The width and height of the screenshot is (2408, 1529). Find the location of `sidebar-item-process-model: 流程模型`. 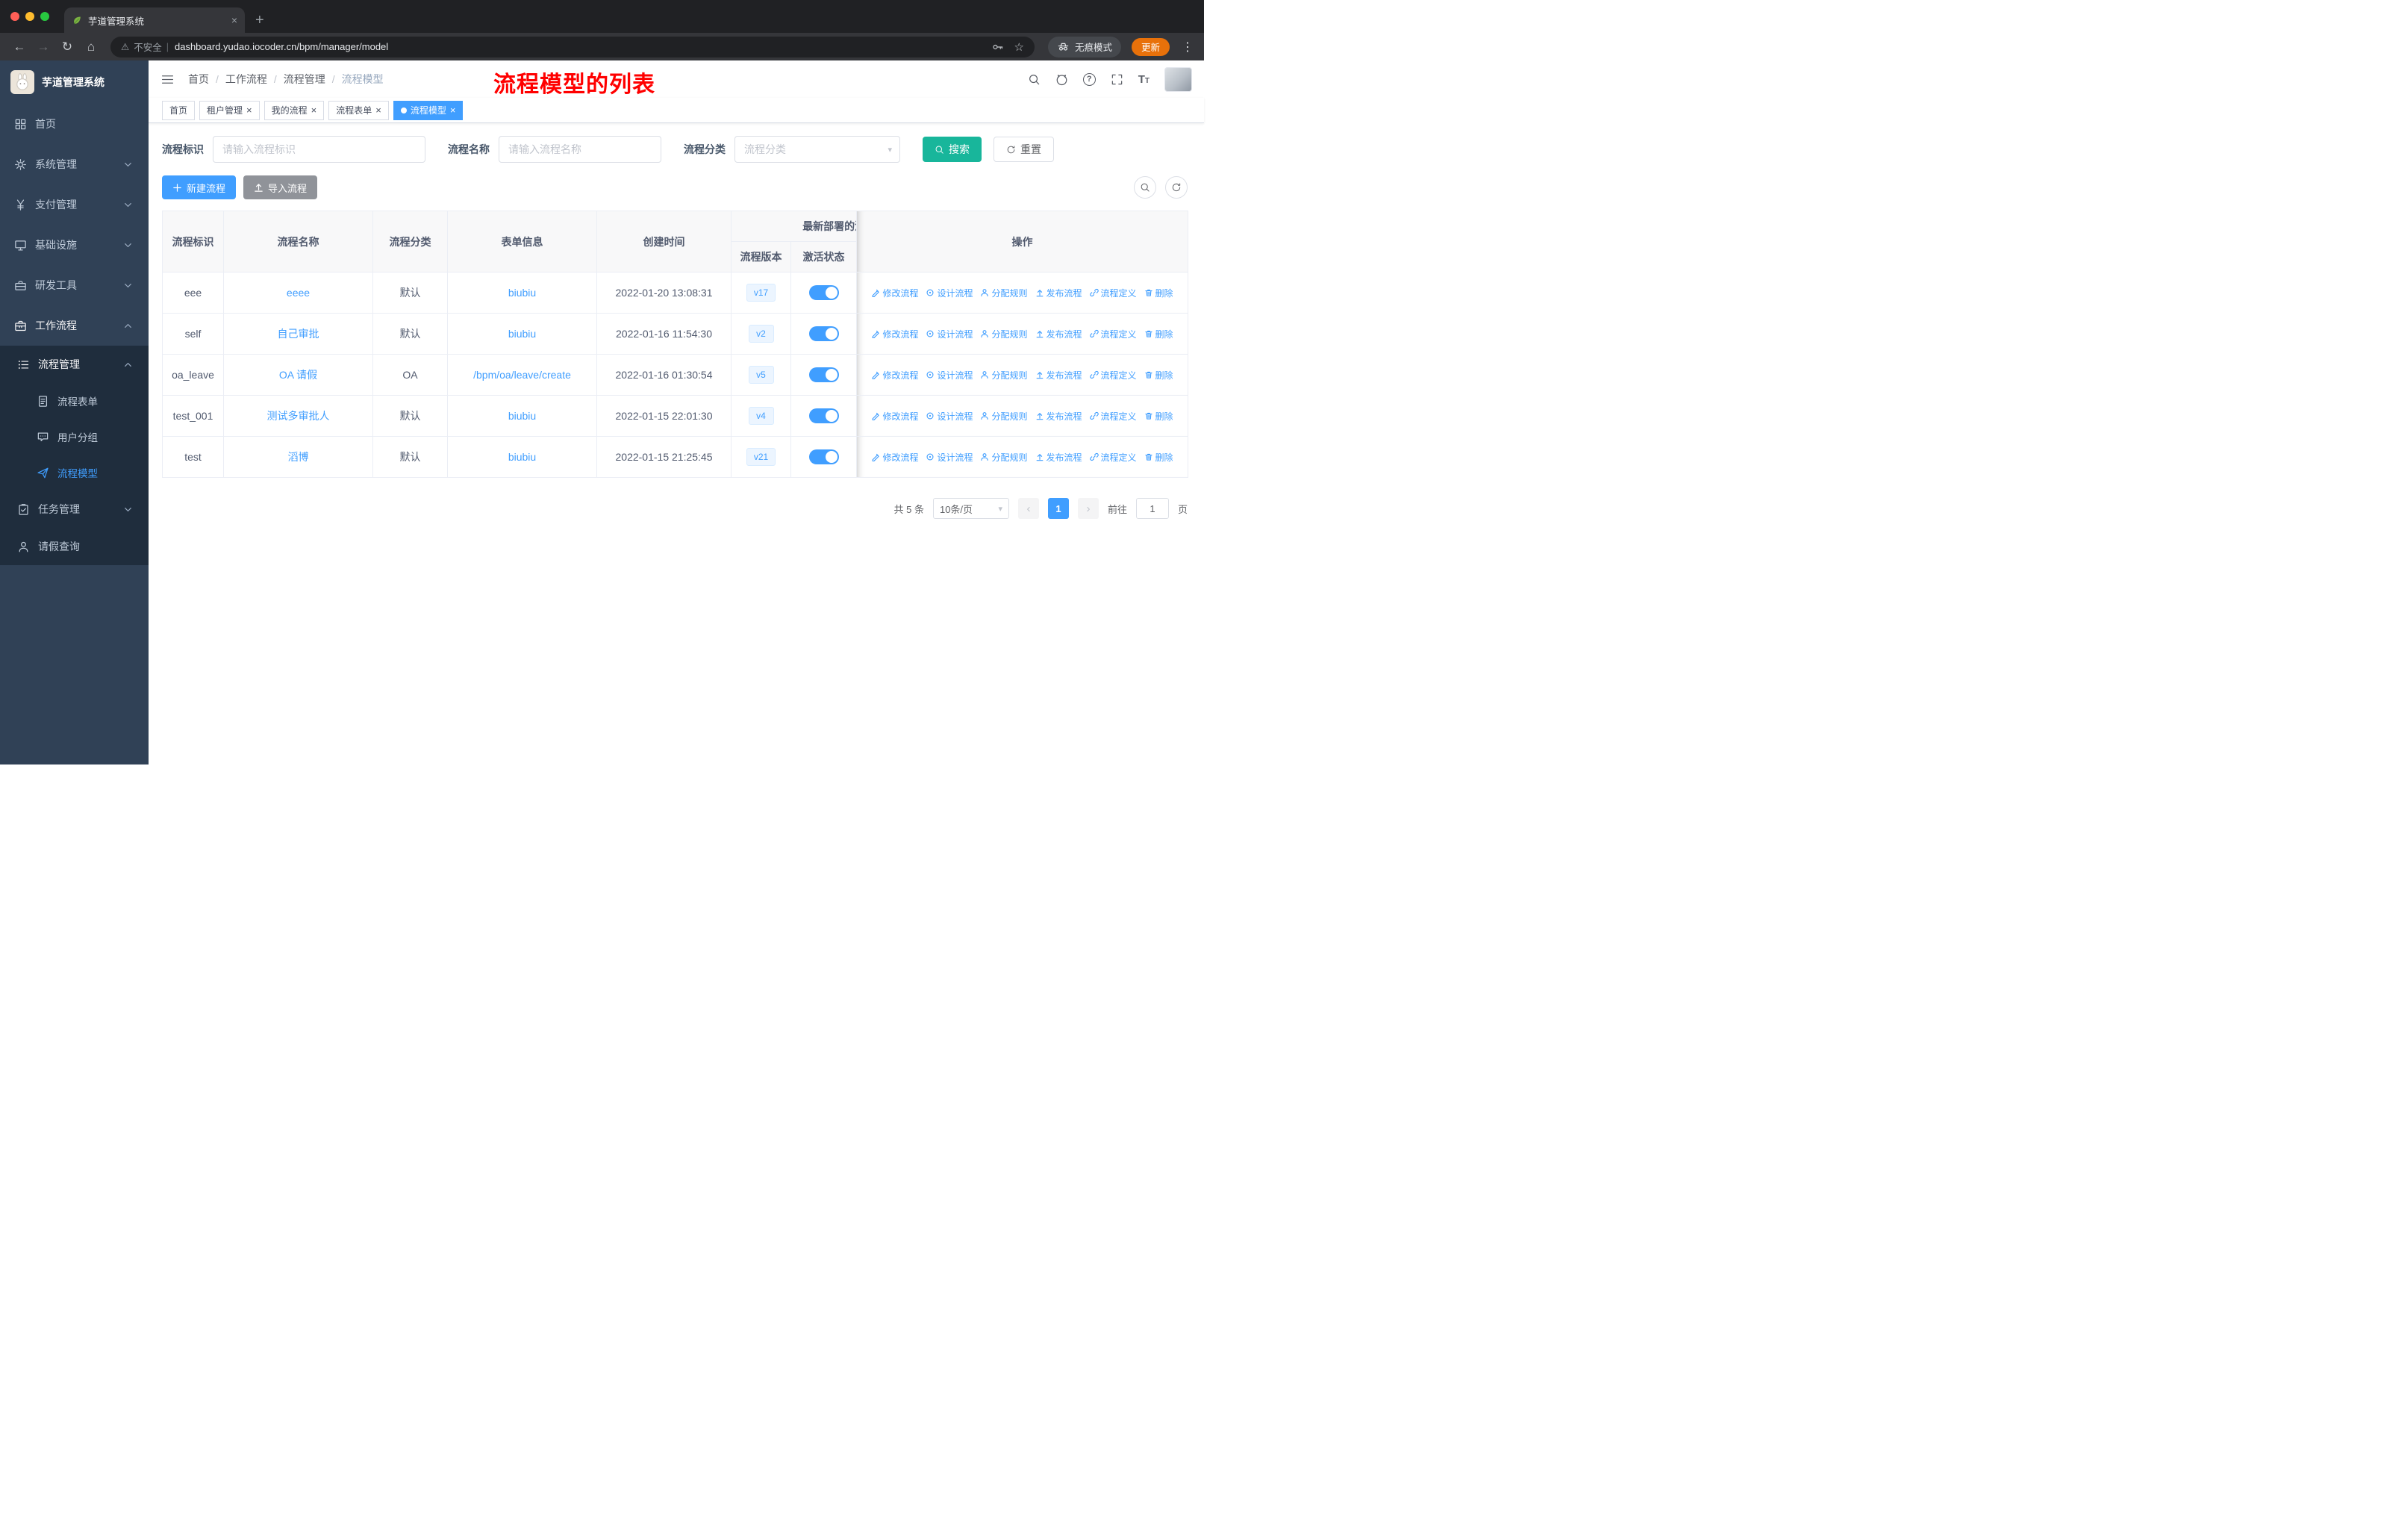

sidebar-item-process-model: 流程模型 is located at coordinates (74, 473).